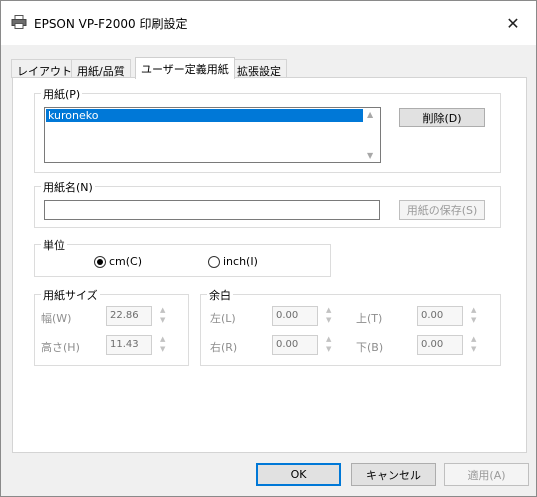 This screenshot has width=537, height=497. I want to click on listbox-scrollbar: ▲ ▼, so click(371, 135).